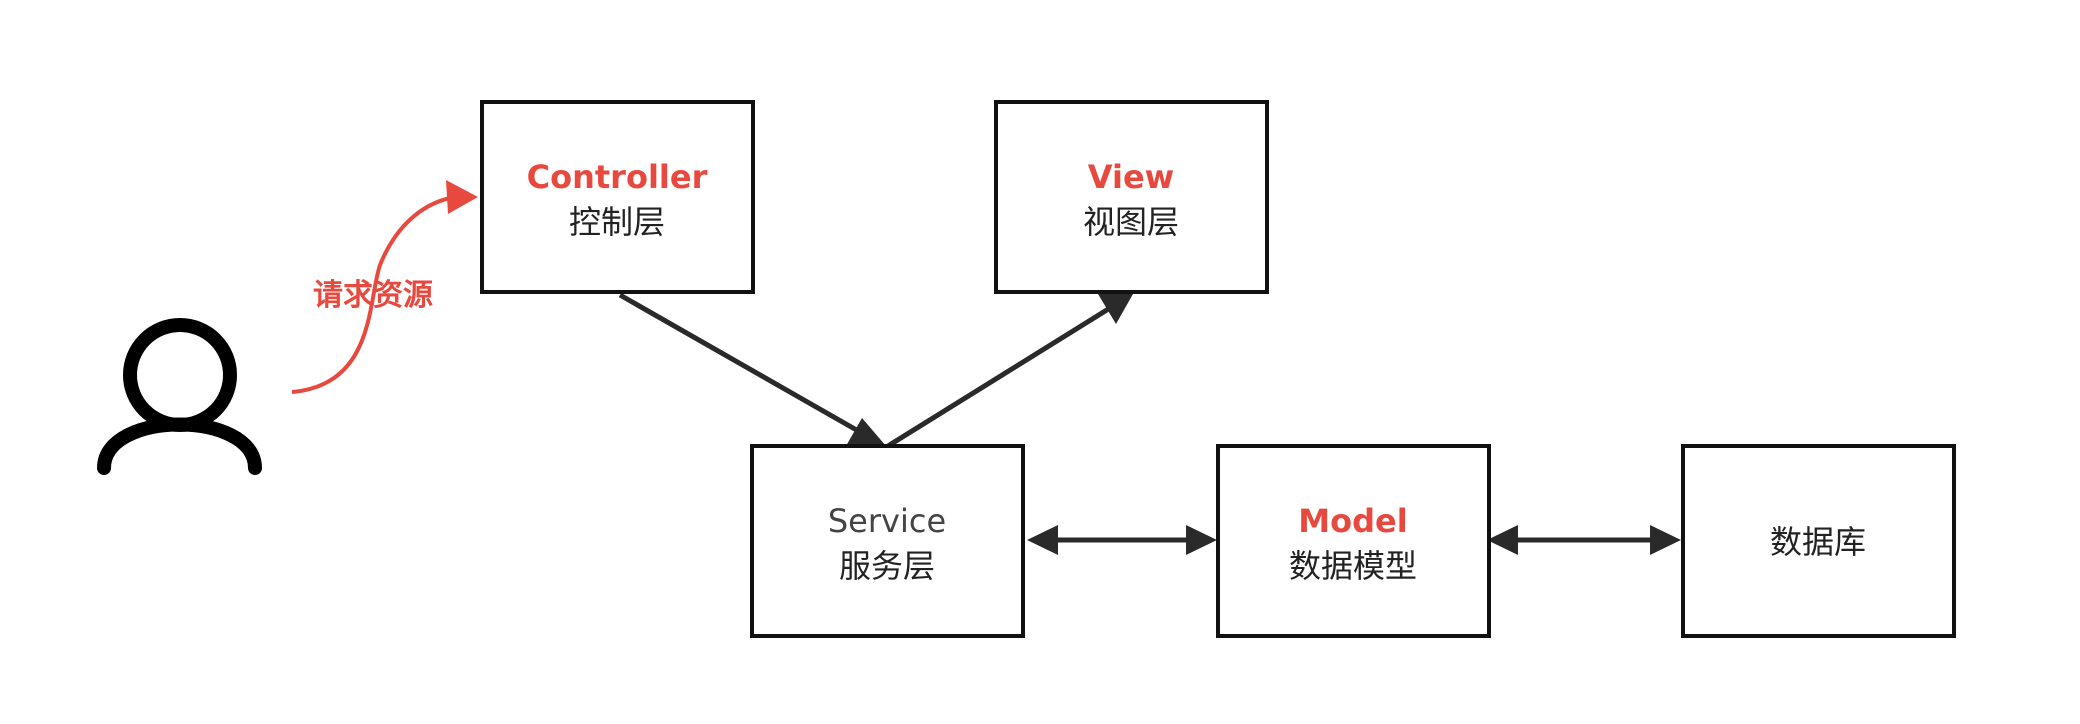  Describe the element at coordinates (617, 197) in the screenshot. I see `controller-box: Controller 控制层` at that location.